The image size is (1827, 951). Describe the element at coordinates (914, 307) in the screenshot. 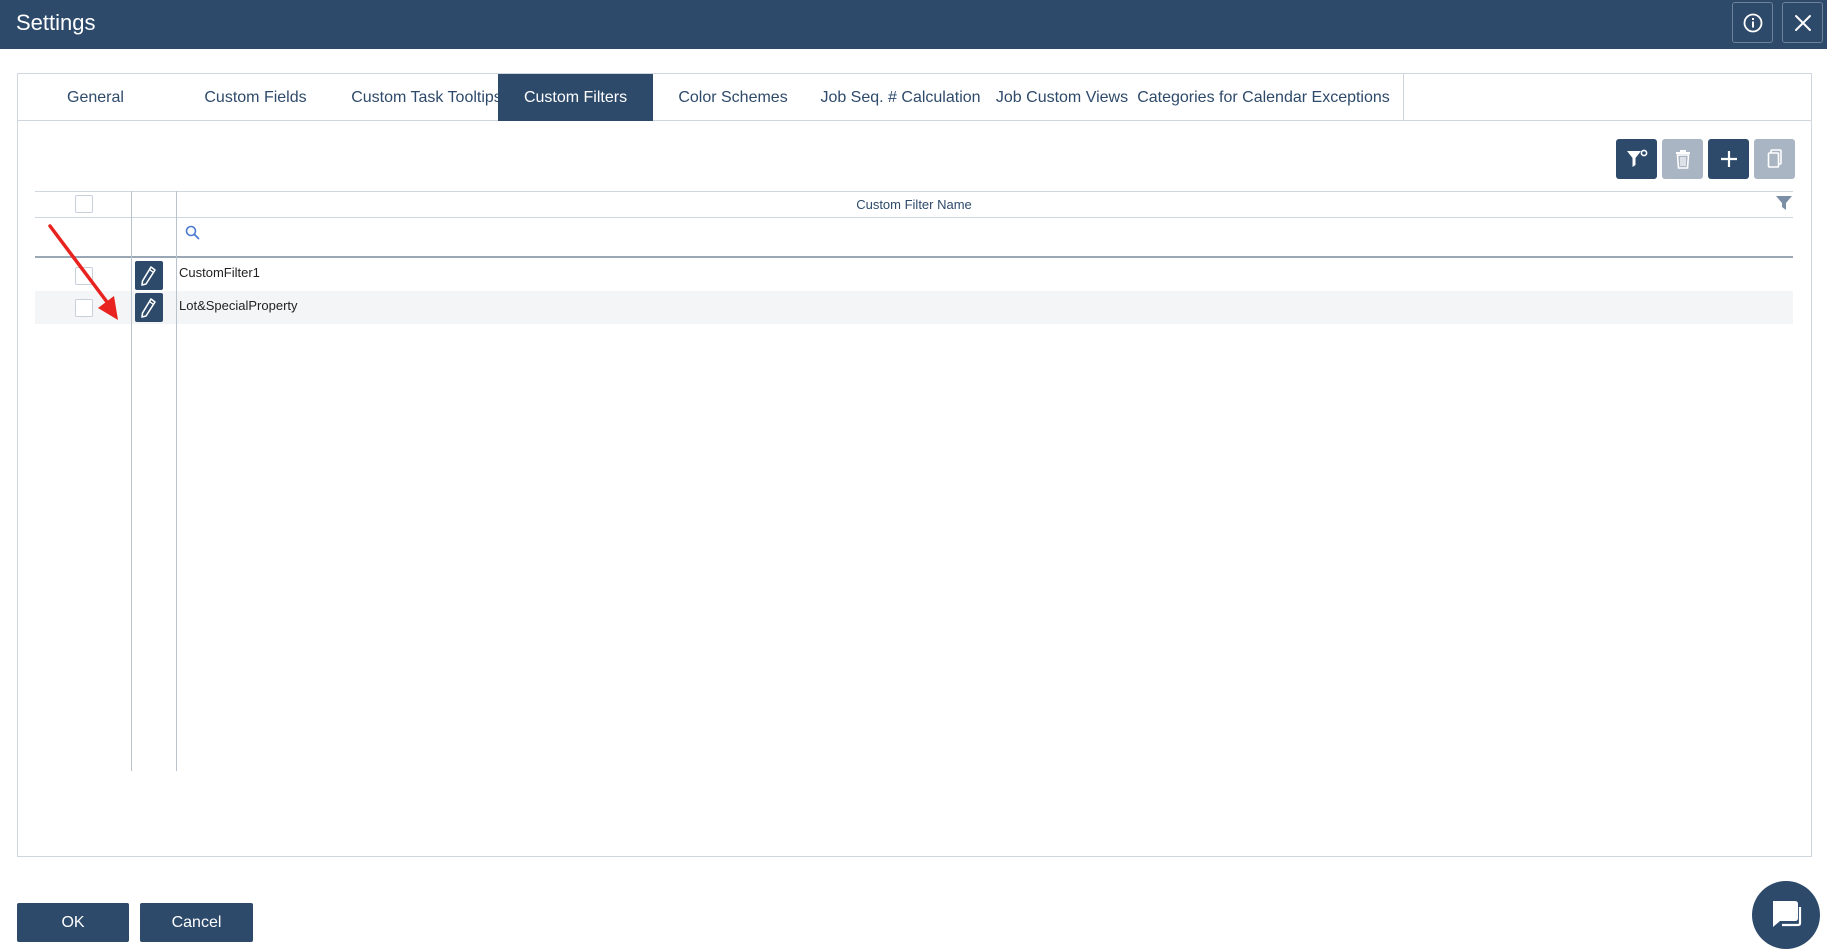

I see `table-row: Lot&SpecialProperty` at that location.